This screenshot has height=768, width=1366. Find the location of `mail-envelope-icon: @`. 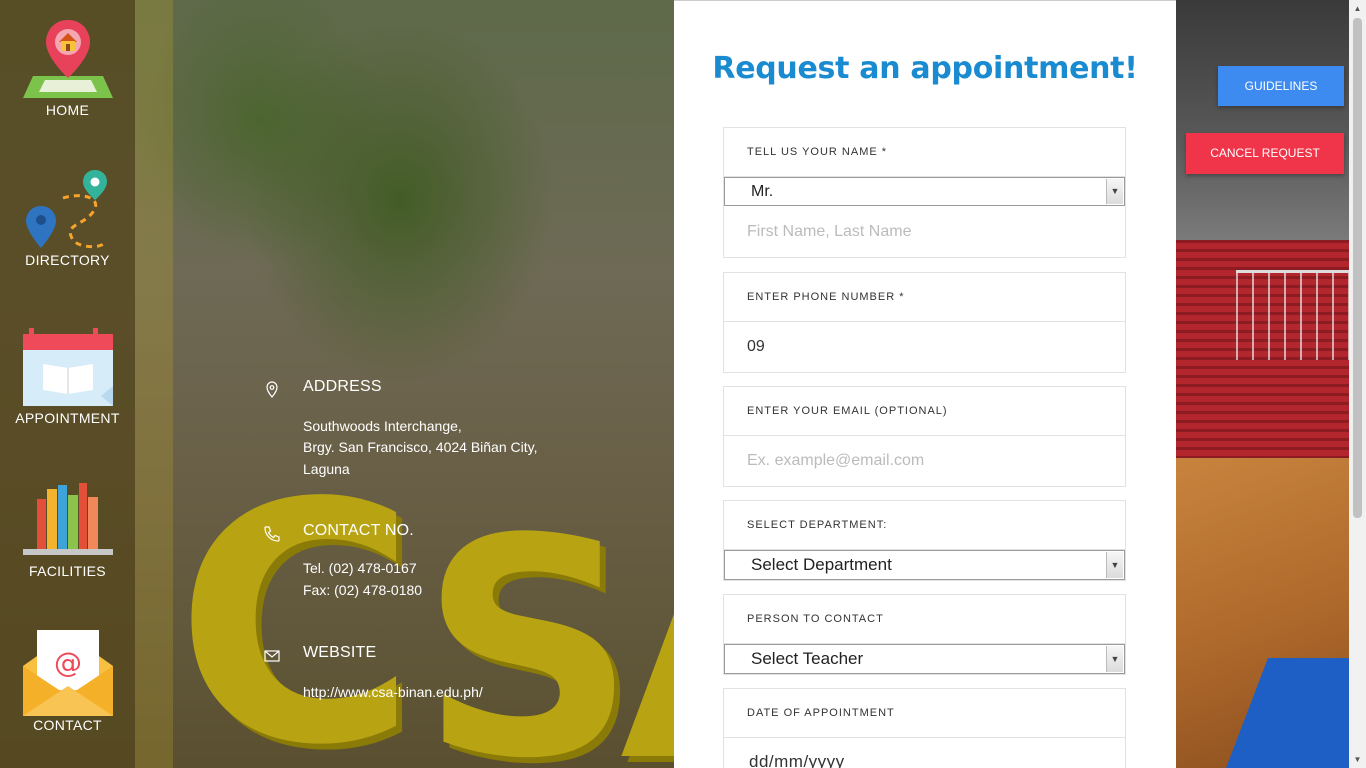

mail-envelope-icon: @ is located at coordinates (67, 673).